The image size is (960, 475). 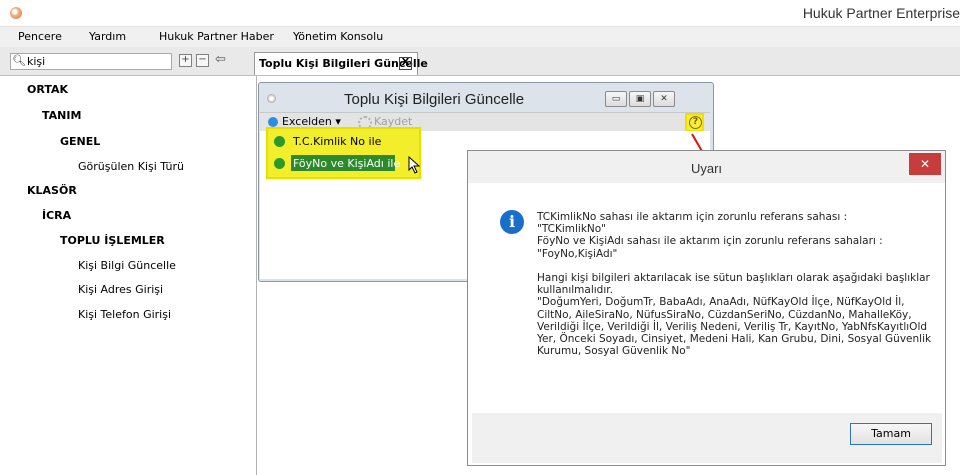 I want to click on window-icon, so click(x=271, y=98).